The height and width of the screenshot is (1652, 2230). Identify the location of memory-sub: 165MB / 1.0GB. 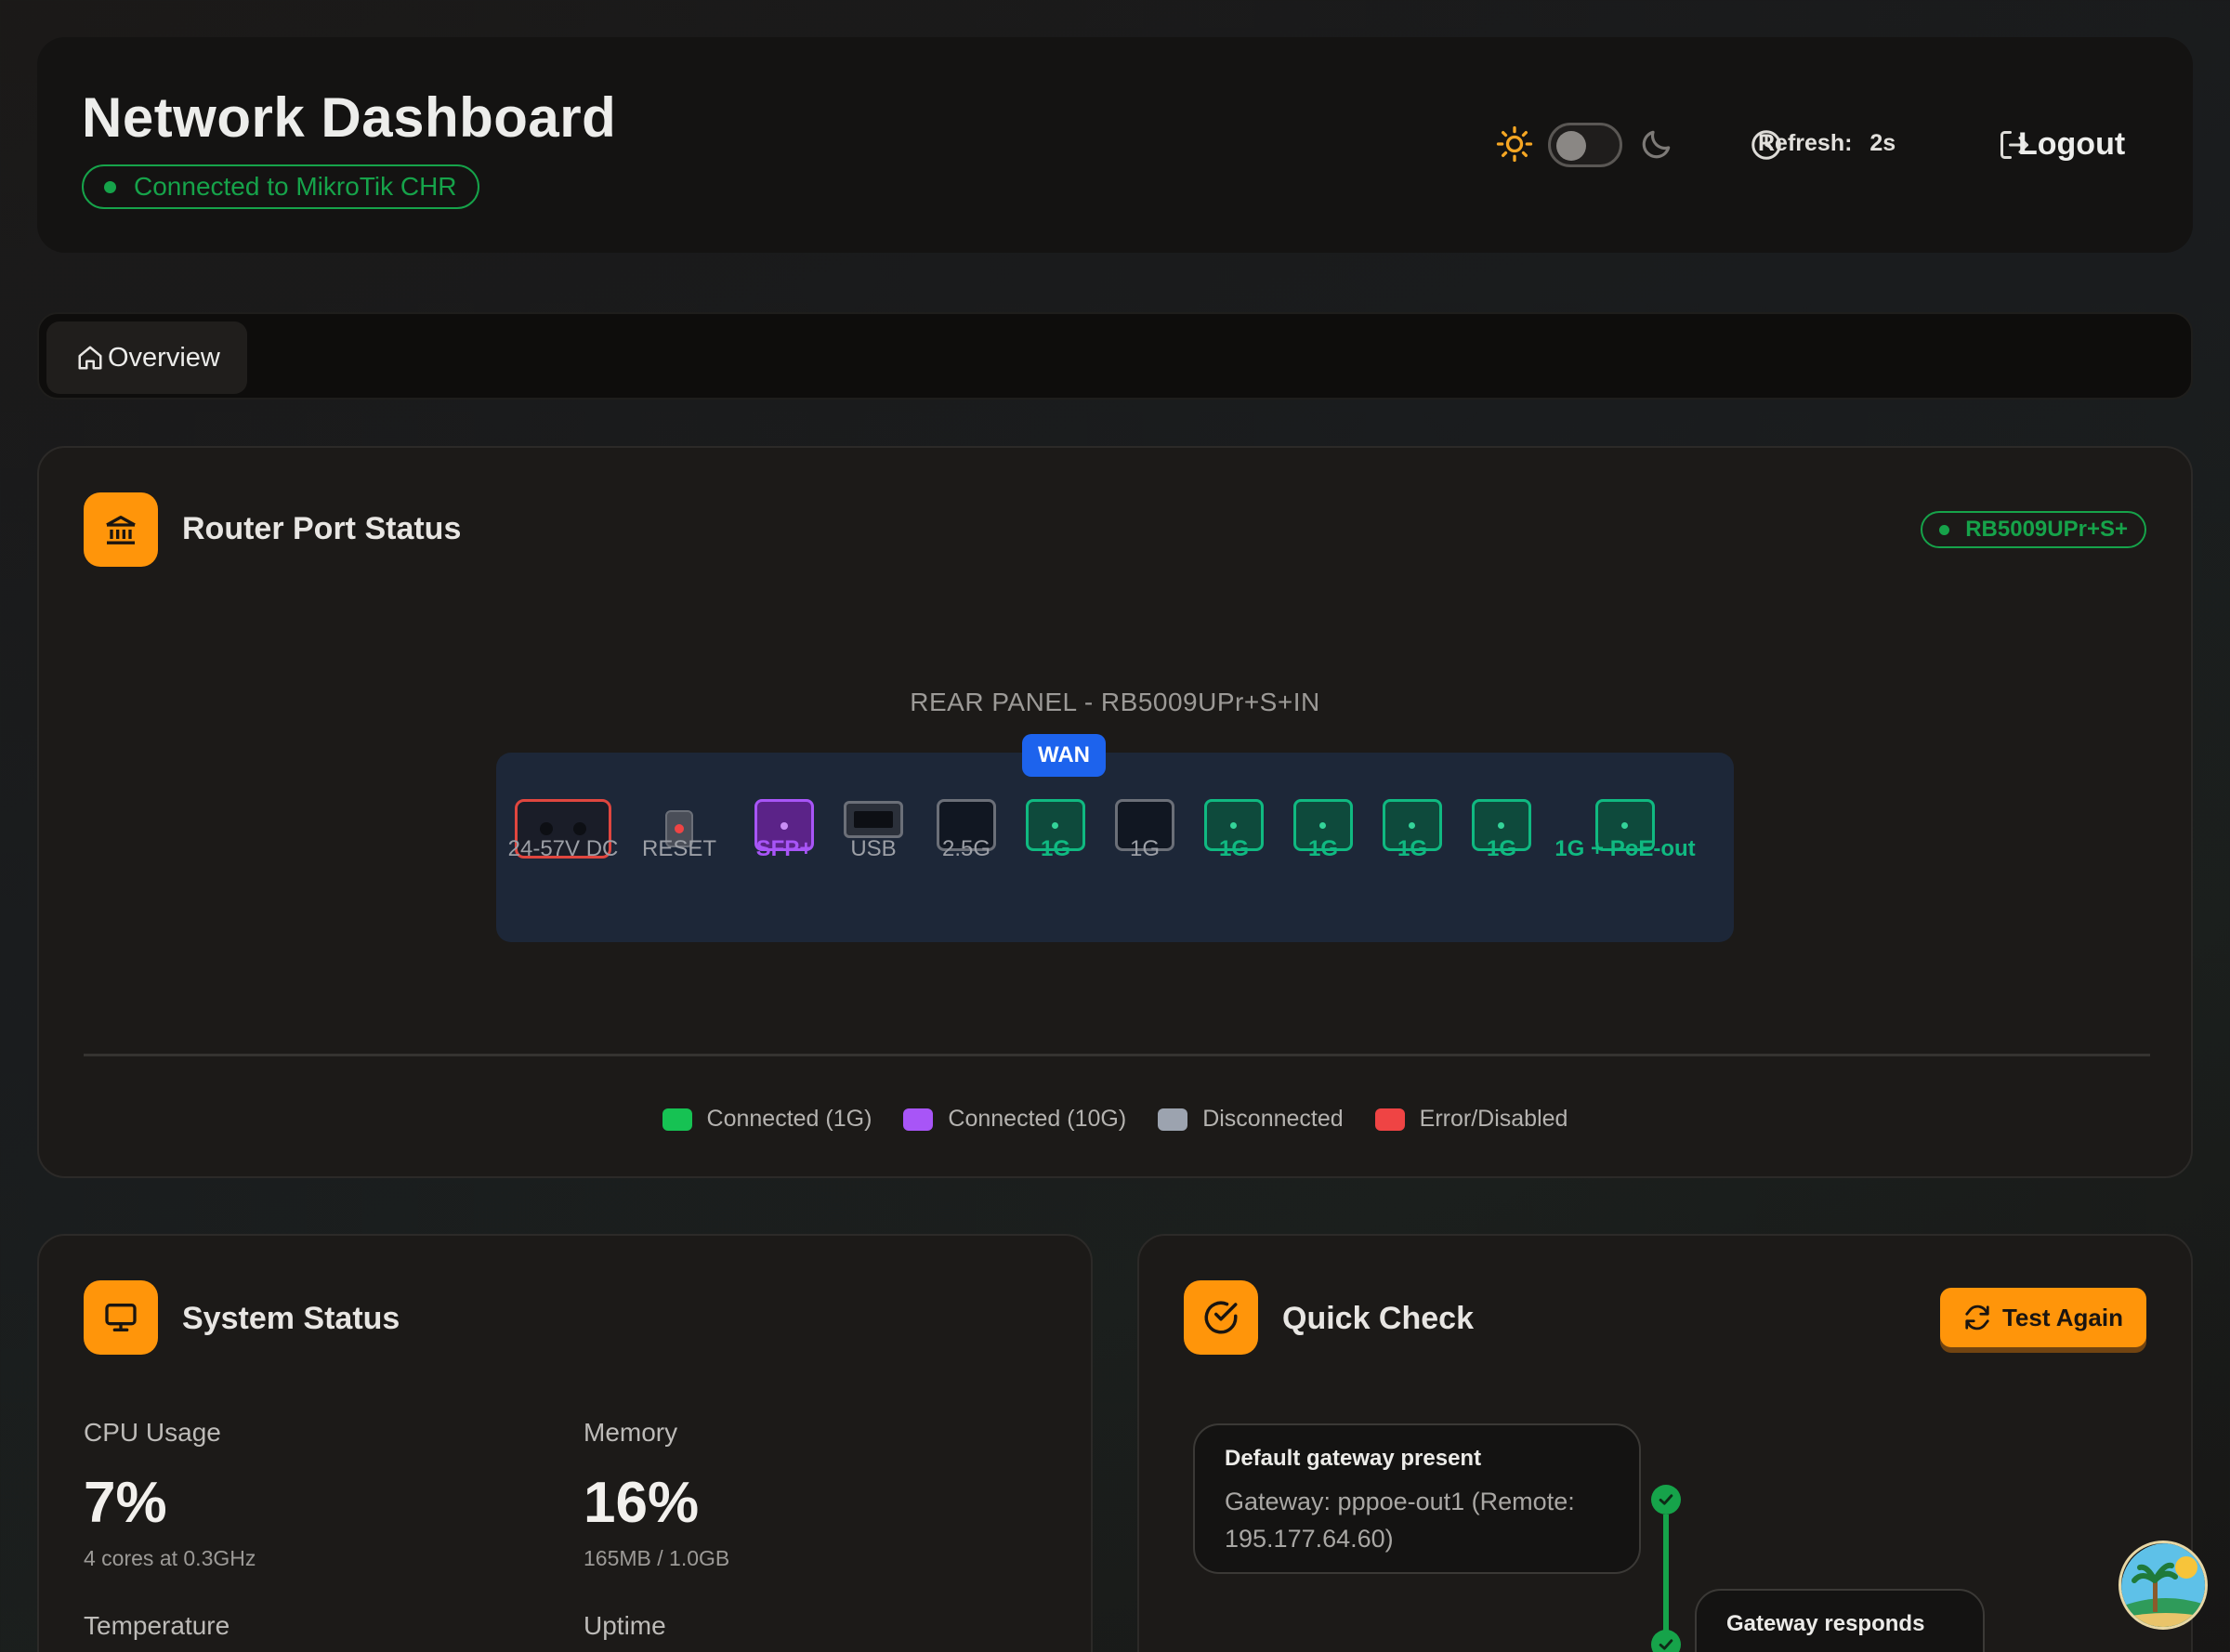
(657, 1558).